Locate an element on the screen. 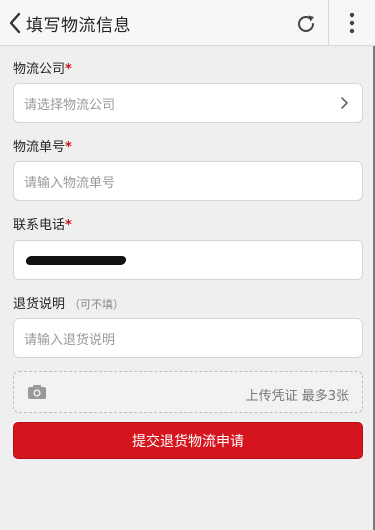  submit-button: 提交退货物流申请 is located at coordinates (188, 440).